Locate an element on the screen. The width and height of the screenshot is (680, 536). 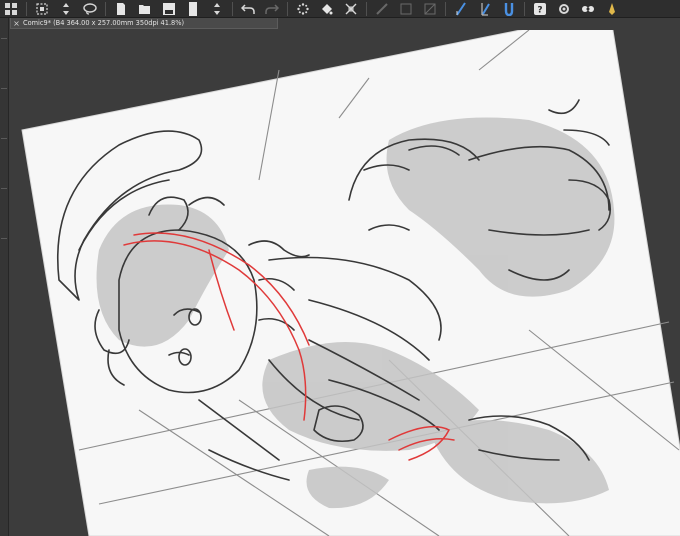
left-panel-rail is located at coordinates (4, 277).